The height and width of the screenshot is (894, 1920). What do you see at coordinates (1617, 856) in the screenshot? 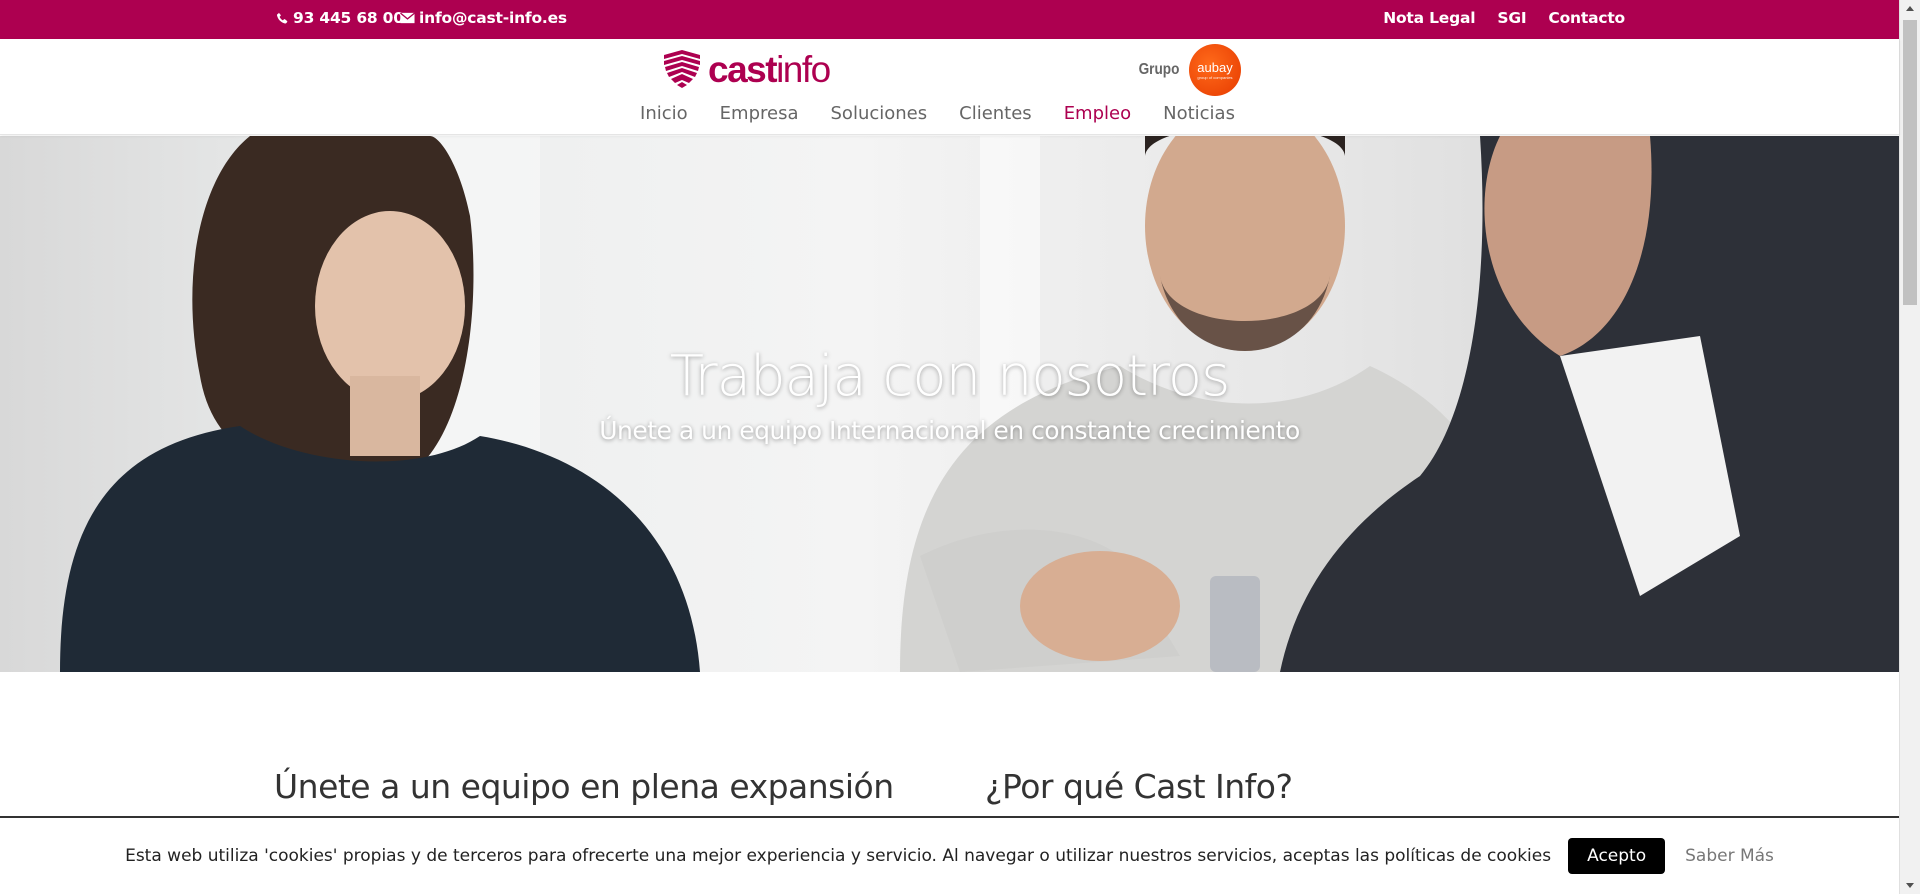
I see `cookie-accept-button: Acepto` at bounding box center [1617, 856].